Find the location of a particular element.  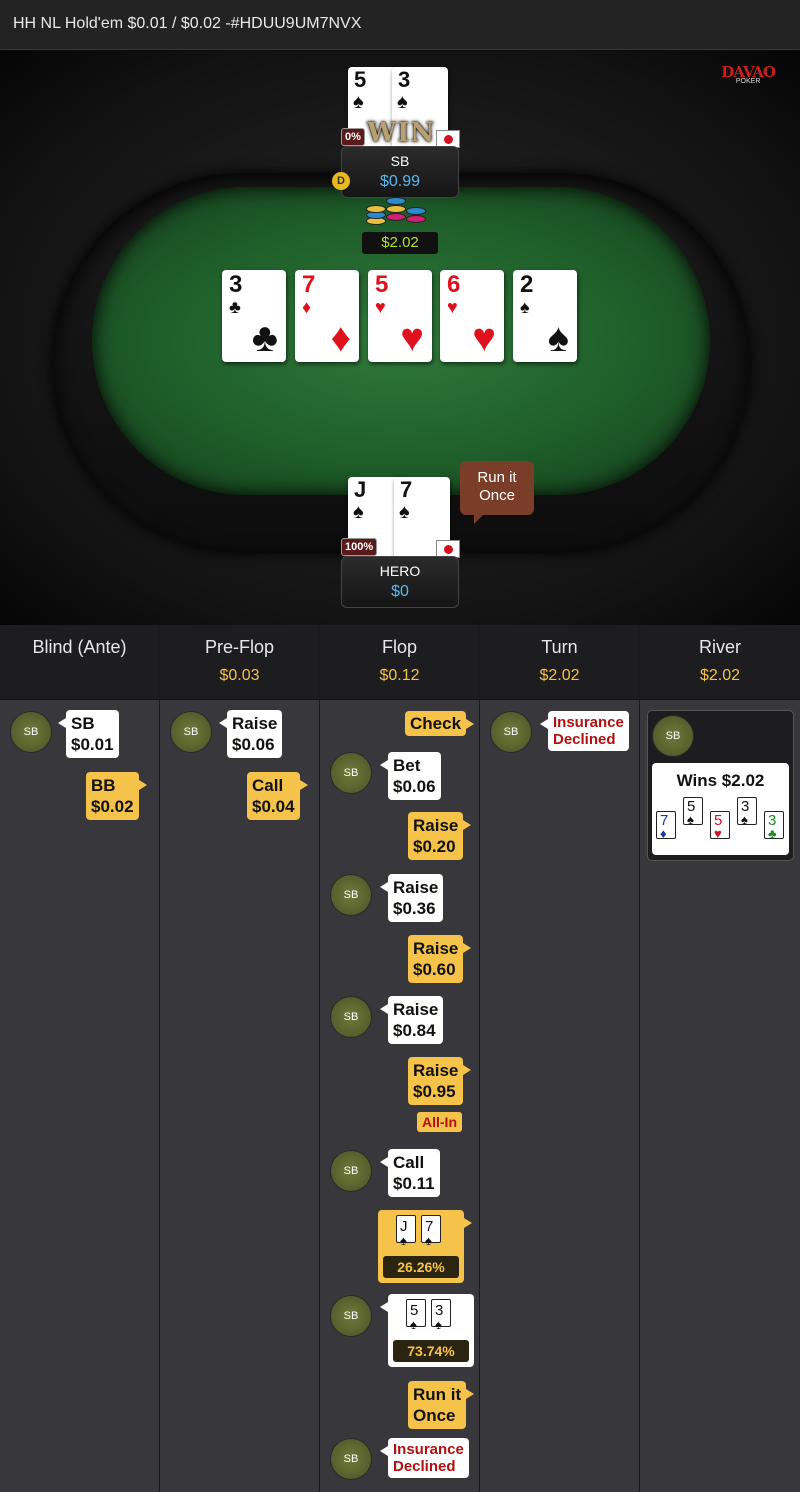

board-card-5: 2 ♠ ♠ is located at coordinates (545, 316).